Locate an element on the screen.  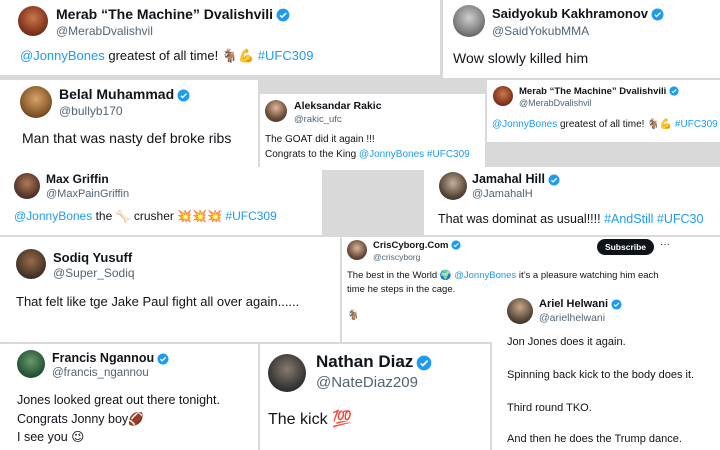
tweet-text-line-2: Congrats to the King @JonnyBones #UFC309 is located at coordinates (367, 154).